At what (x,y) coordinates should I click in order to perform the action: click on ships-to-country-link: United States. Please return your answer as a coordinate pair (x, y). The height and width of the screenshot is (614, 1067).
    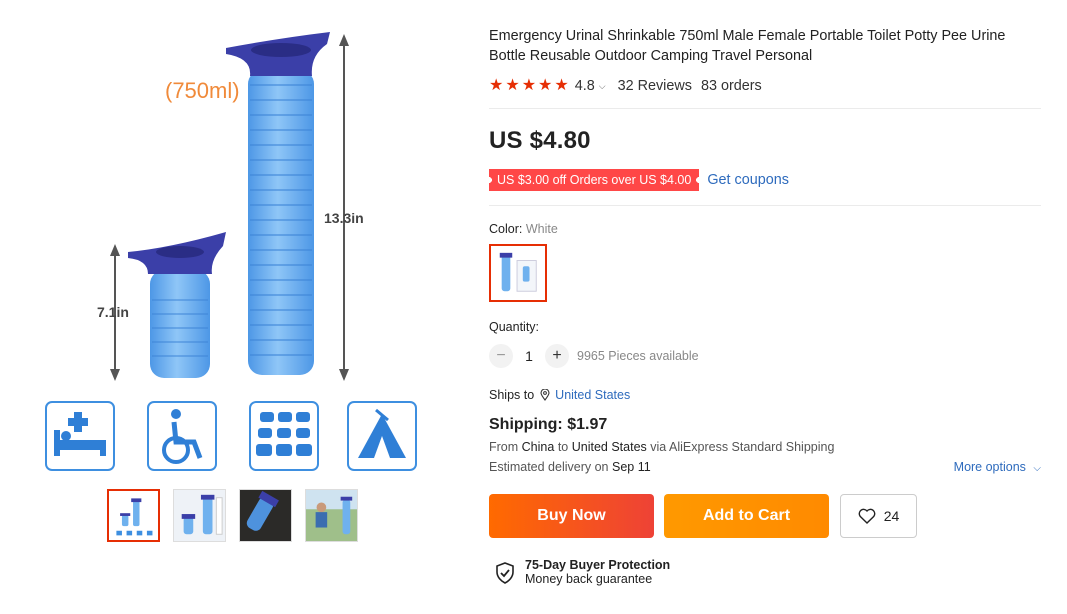
    Looking at the image, I should click on (592, 395).